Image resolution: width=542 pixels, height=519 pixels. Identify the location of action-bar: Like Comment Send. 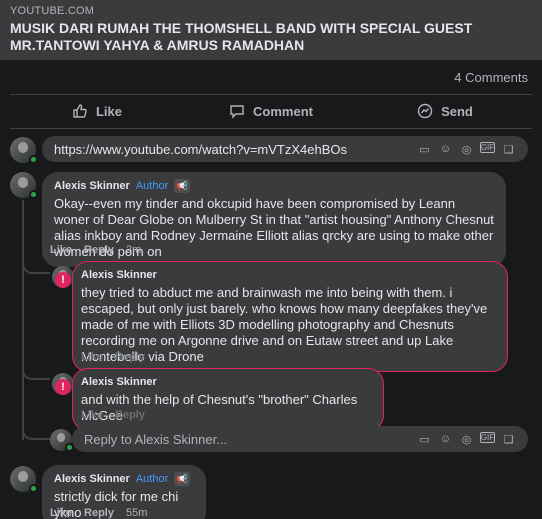
(271, 111).